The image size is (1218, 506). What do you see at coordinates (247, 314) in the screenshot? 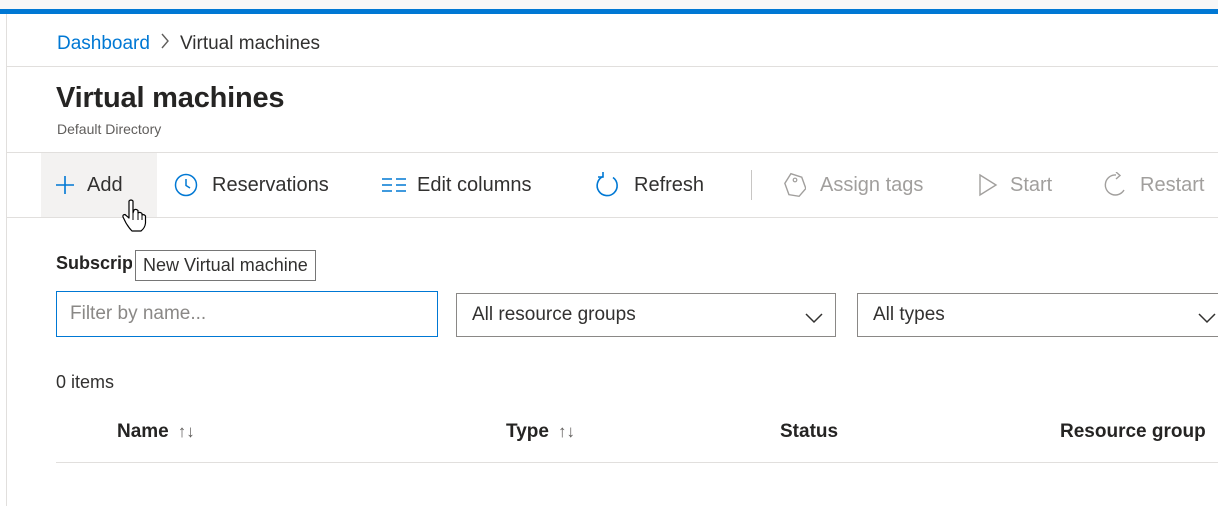
I see `filter-by-name-input` at bounding box center [247, 314].